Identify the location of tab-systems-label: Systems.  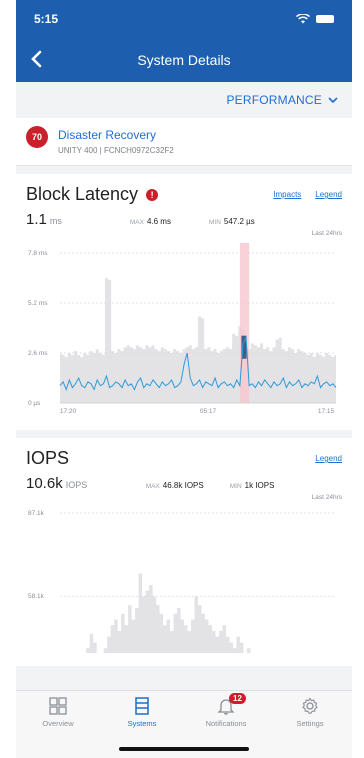
(142, 723).